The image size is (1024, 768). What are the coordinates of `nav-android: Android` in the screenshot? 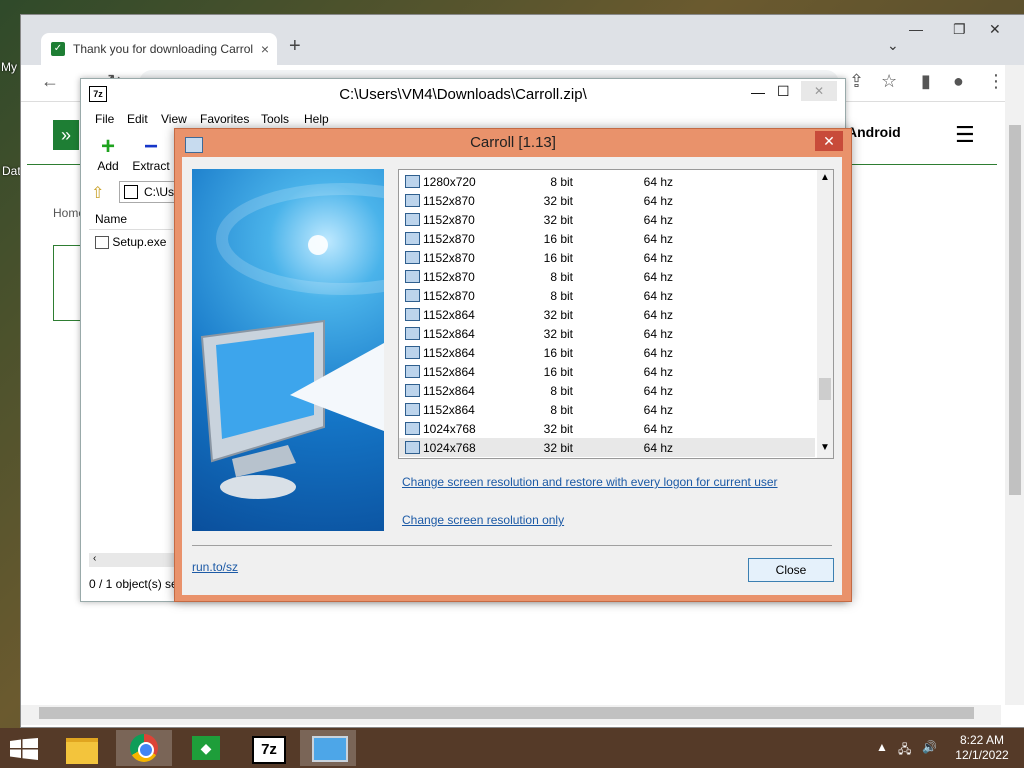 It's located at (874, 132).